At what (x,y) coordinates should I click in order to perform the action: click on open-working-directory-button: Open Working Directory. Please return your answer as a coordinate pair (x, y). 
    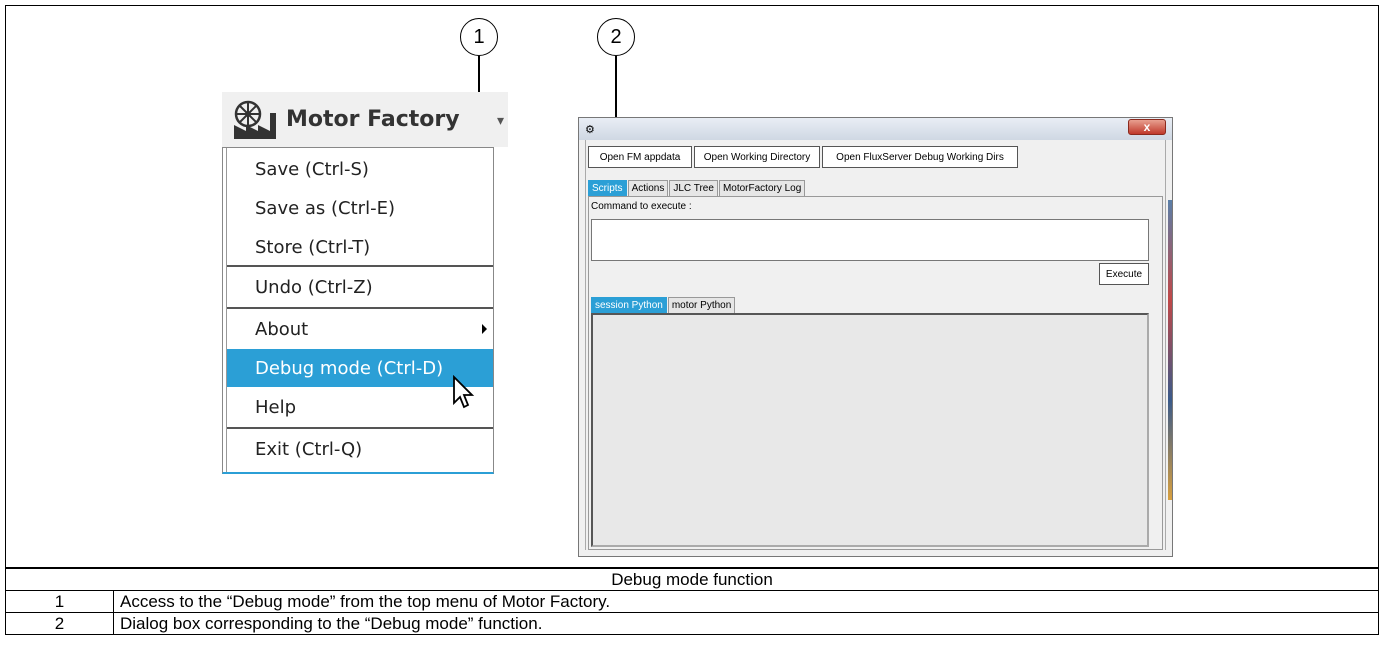
    Looking at the image, I should click on (757, 157).